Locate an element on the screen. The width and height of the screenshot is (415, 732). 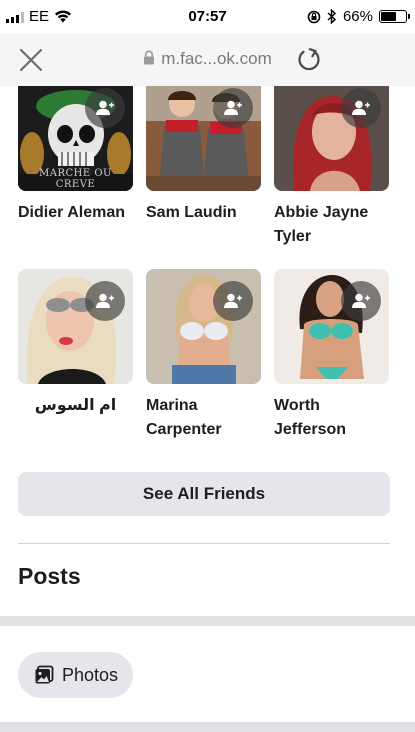
friend-card: Sam Laudin is located at coordinates (203, 155).